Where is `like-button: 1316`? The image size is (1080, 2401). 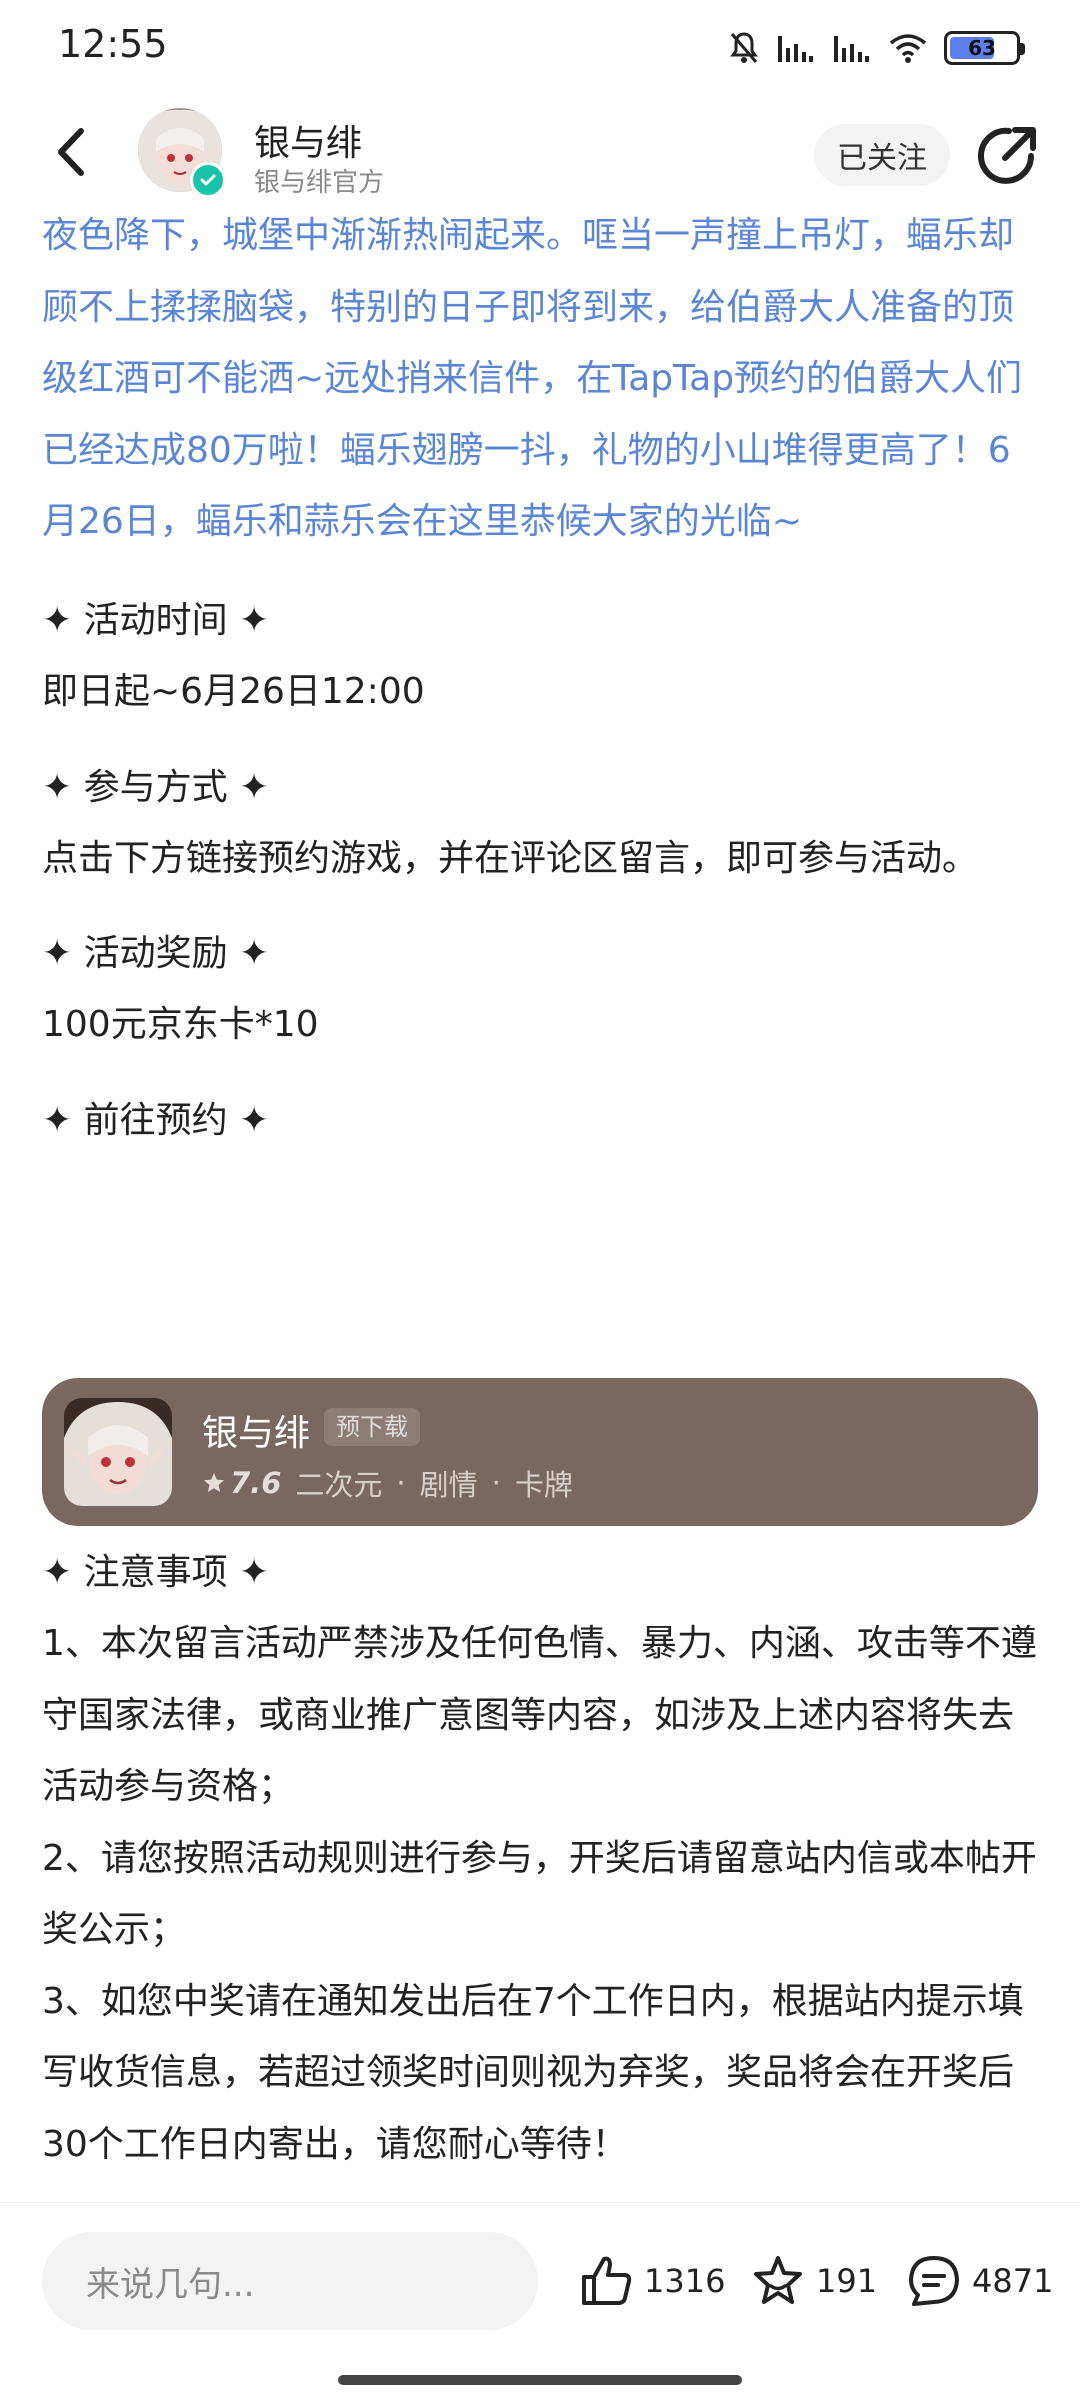 like-button: 1316 is located at coordinates (651, 2281).